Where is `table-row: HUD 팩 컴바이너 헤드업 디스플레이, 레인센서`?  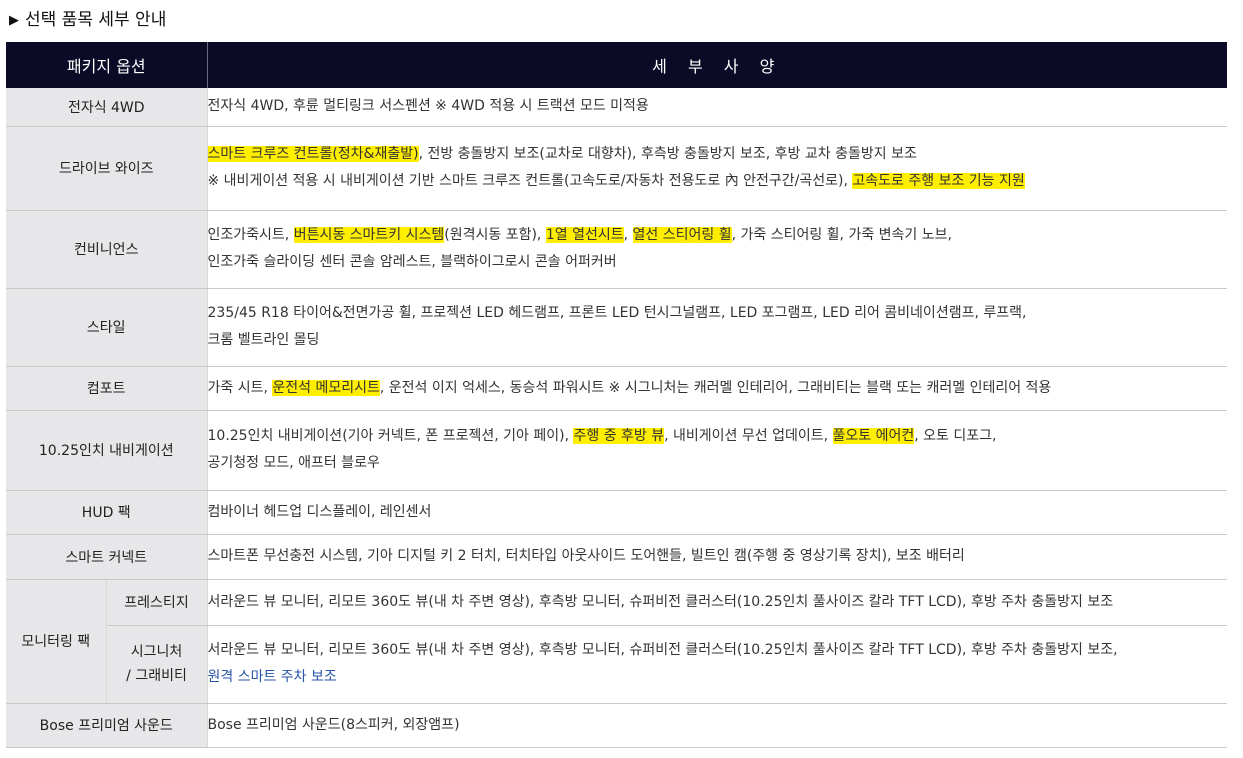
table-row: HUD 팩 컴바이너 헤드업 디스플레이, 레인센서 is located at coordinates (616, 512).